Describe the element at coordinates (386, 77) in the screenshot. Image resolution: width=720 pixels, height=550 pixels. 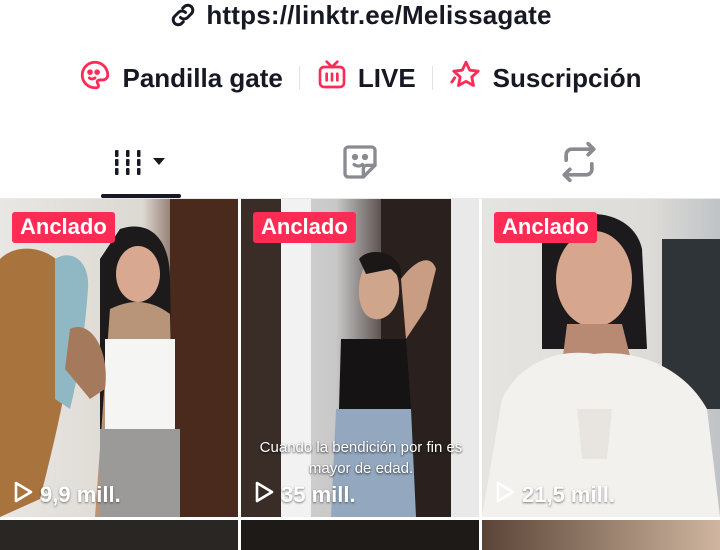
I see `chip-label: LIVE` at that location.